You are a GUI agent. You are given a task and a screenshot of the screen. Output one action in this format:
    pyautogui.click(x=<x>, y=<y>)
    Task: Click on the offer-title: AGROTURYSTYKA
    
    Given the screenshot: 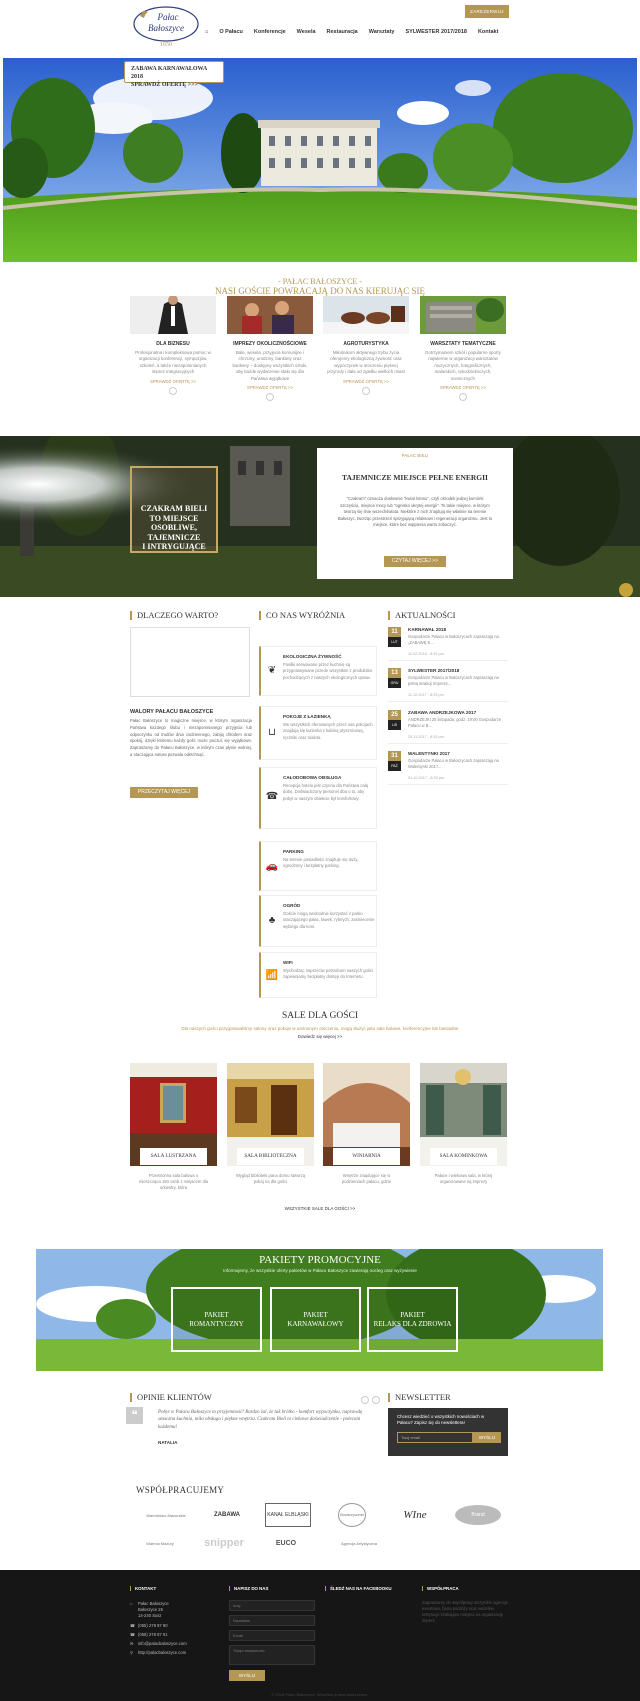 What is the action you would take?
    pyautogui.click(x=366, y=344)
    